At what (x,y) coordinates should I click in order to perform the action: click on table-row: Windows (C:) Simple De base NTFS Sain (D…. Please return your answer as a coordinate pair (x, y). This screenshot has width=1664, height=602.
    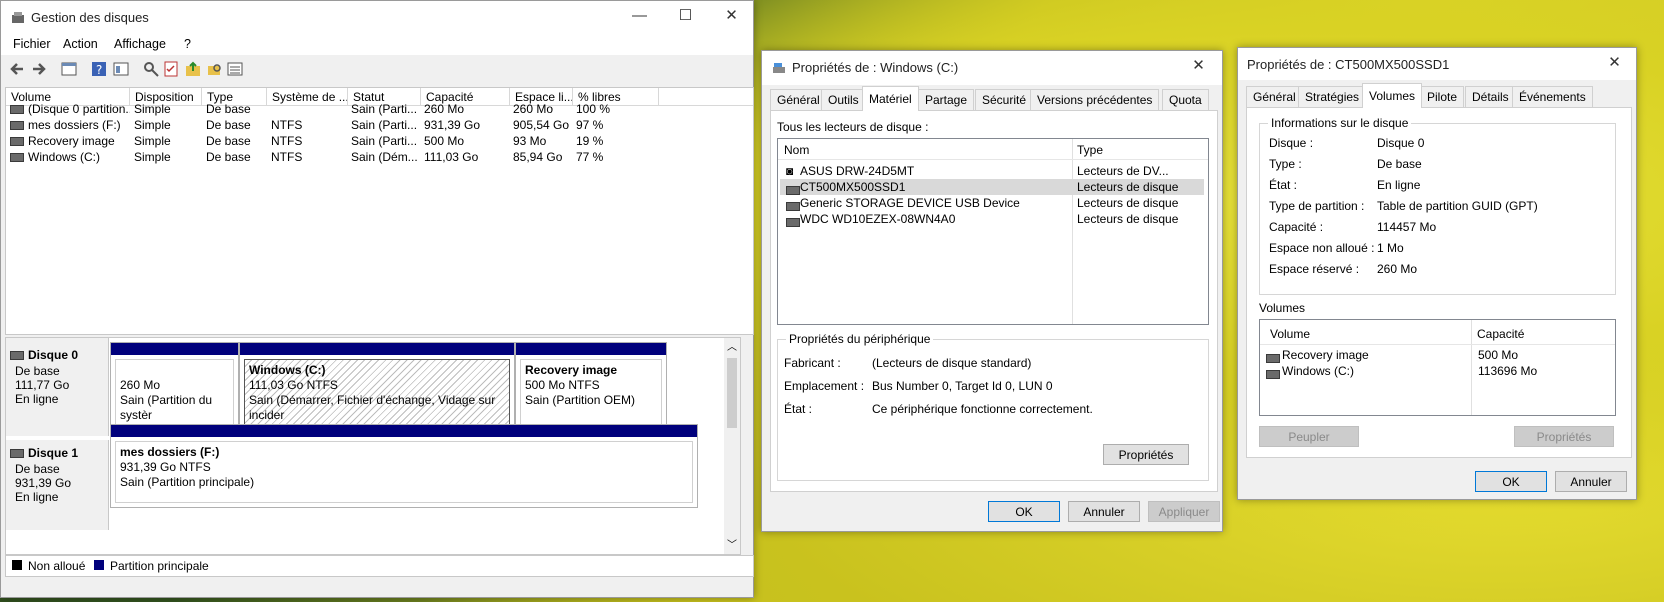
    Looking at the image, I should click on (379, 158).